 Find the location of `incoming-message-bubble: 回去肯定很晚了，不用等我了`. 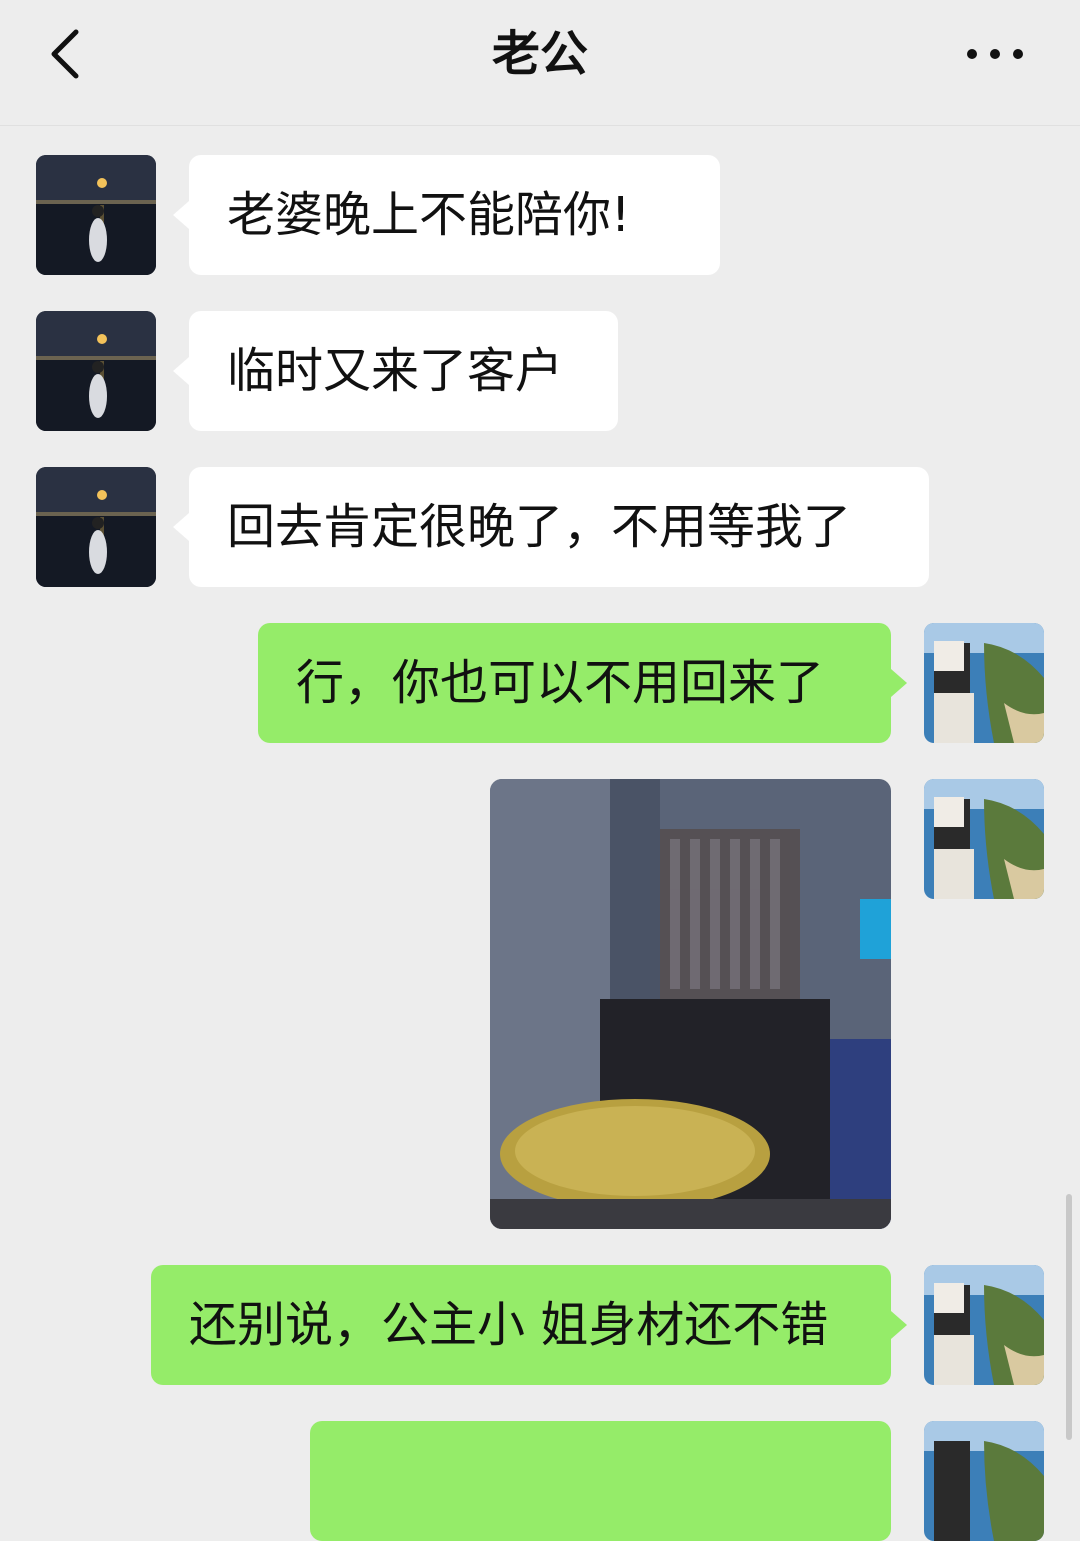

incoming-message-bubble: 回去肯定很晚了，不用等我了 is located at coordinates (559, 527).